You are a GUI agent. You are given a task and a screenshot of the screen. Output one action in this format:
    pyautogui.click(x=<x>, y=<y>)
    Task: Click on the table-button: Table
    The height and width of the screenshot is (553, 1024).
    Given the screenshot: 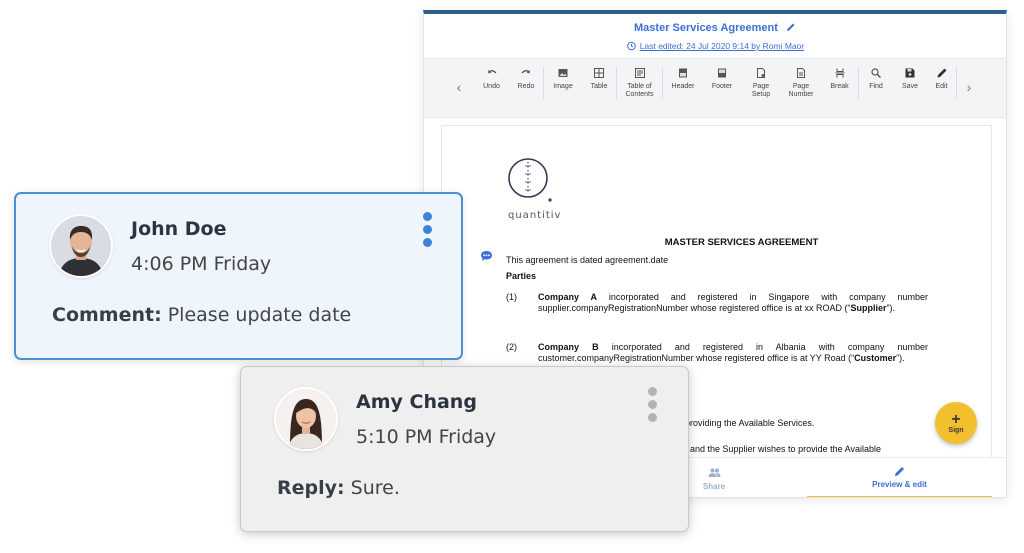 What is the action you would take?
    pyautogui.click(x=599, y=83)
    